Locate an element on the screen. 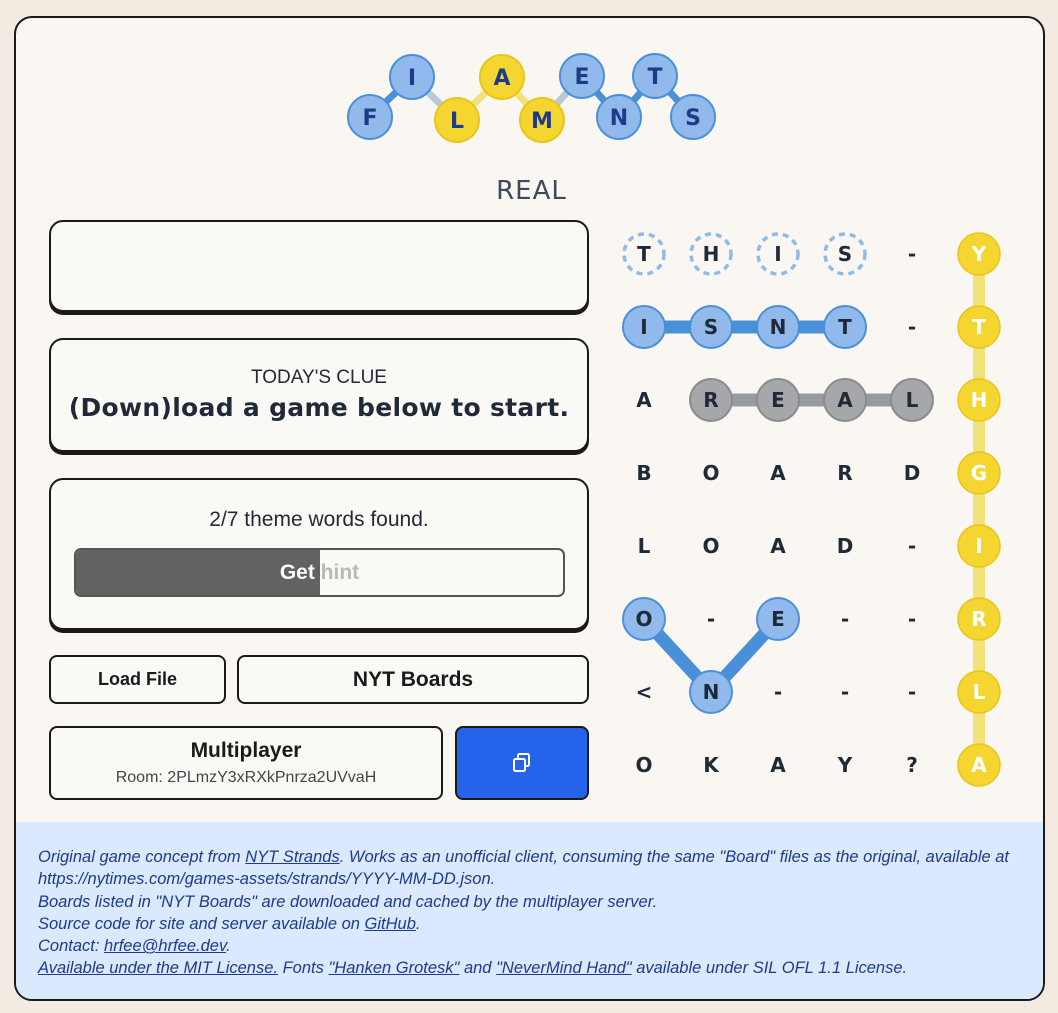 The image size is (1058, 1013). board-cell-r3c1: A is located at coordinates (644, 400).